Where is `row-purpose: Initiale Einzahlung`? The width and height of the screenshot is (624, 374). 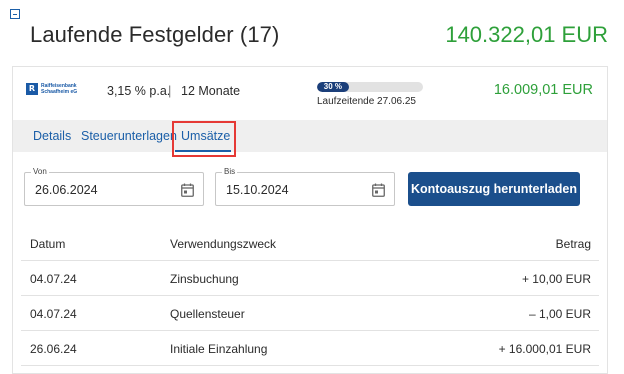
row-purpose: Initiale Einzahlung is located at coordinates (219, 349).